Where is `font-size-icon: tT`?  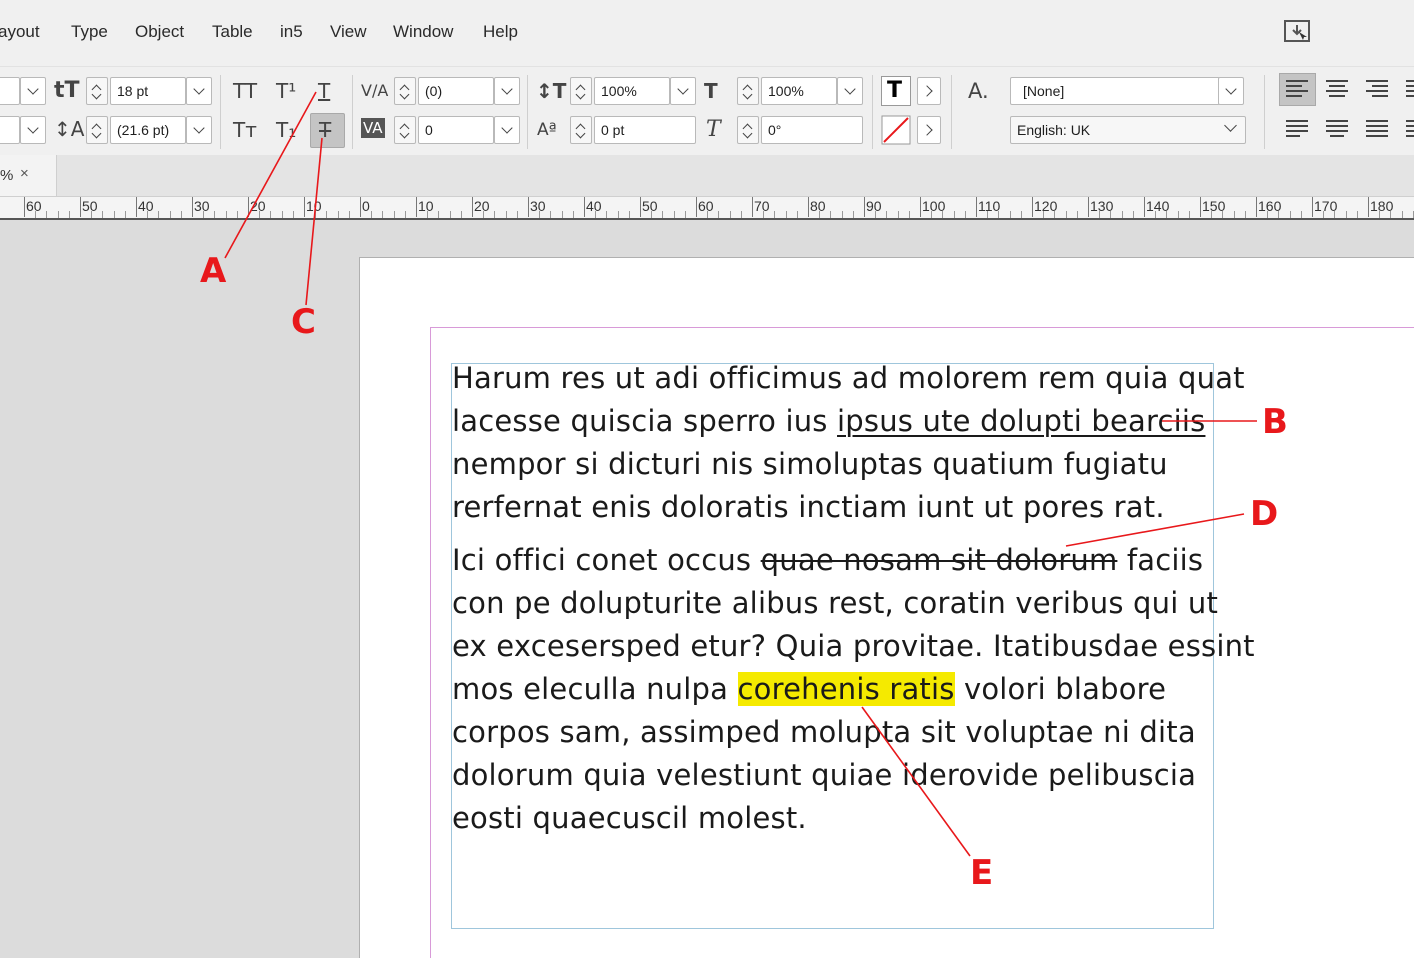 font-size-icon: tT is located at coordinates (67, 90).